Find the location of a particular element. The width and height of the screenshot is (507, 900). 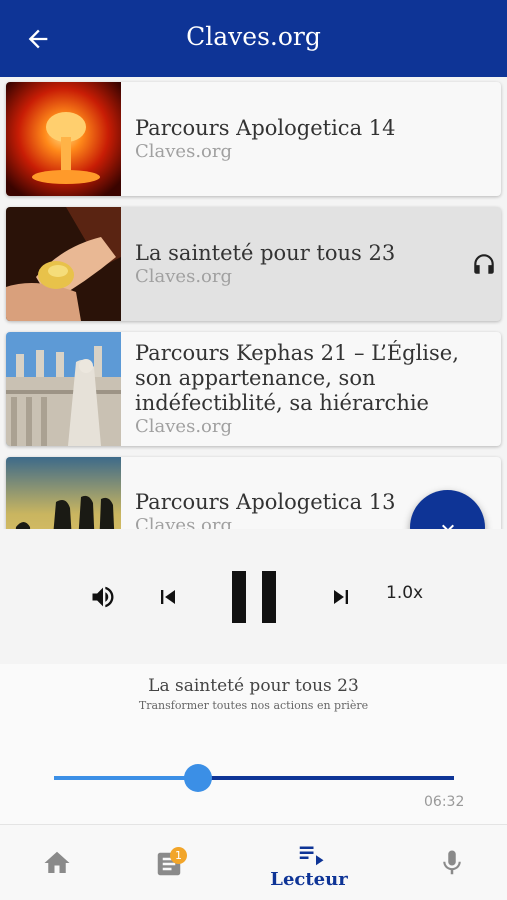

now-playing-subtitle: Transformer toutes nos actions en prière is located at coordinates (253, 705).